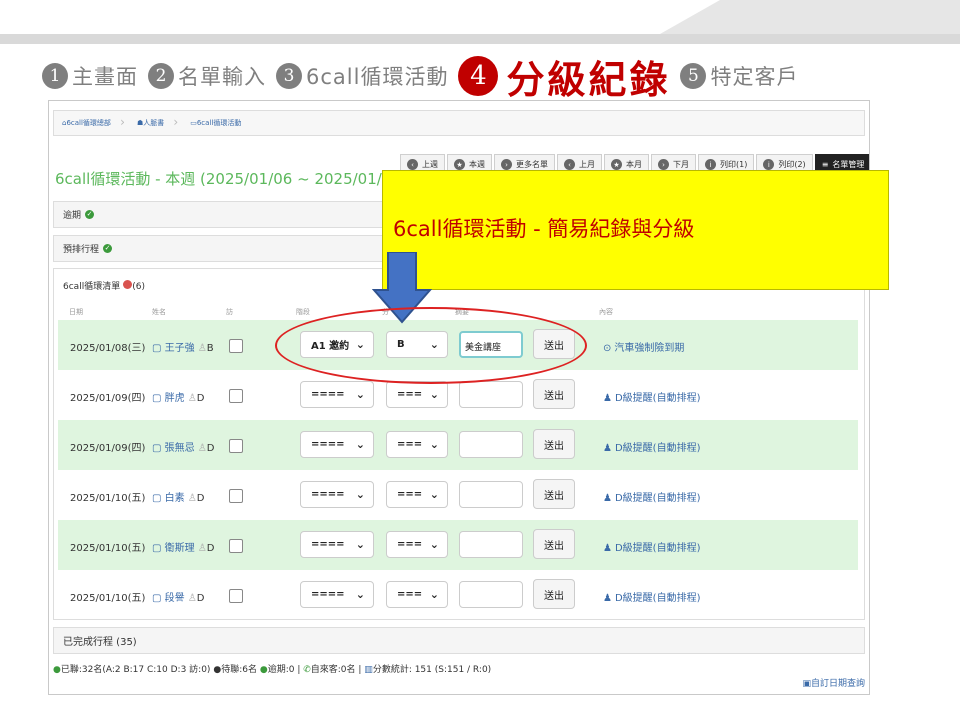  I want to click on step-label: 主畫面, so click(105, 77).